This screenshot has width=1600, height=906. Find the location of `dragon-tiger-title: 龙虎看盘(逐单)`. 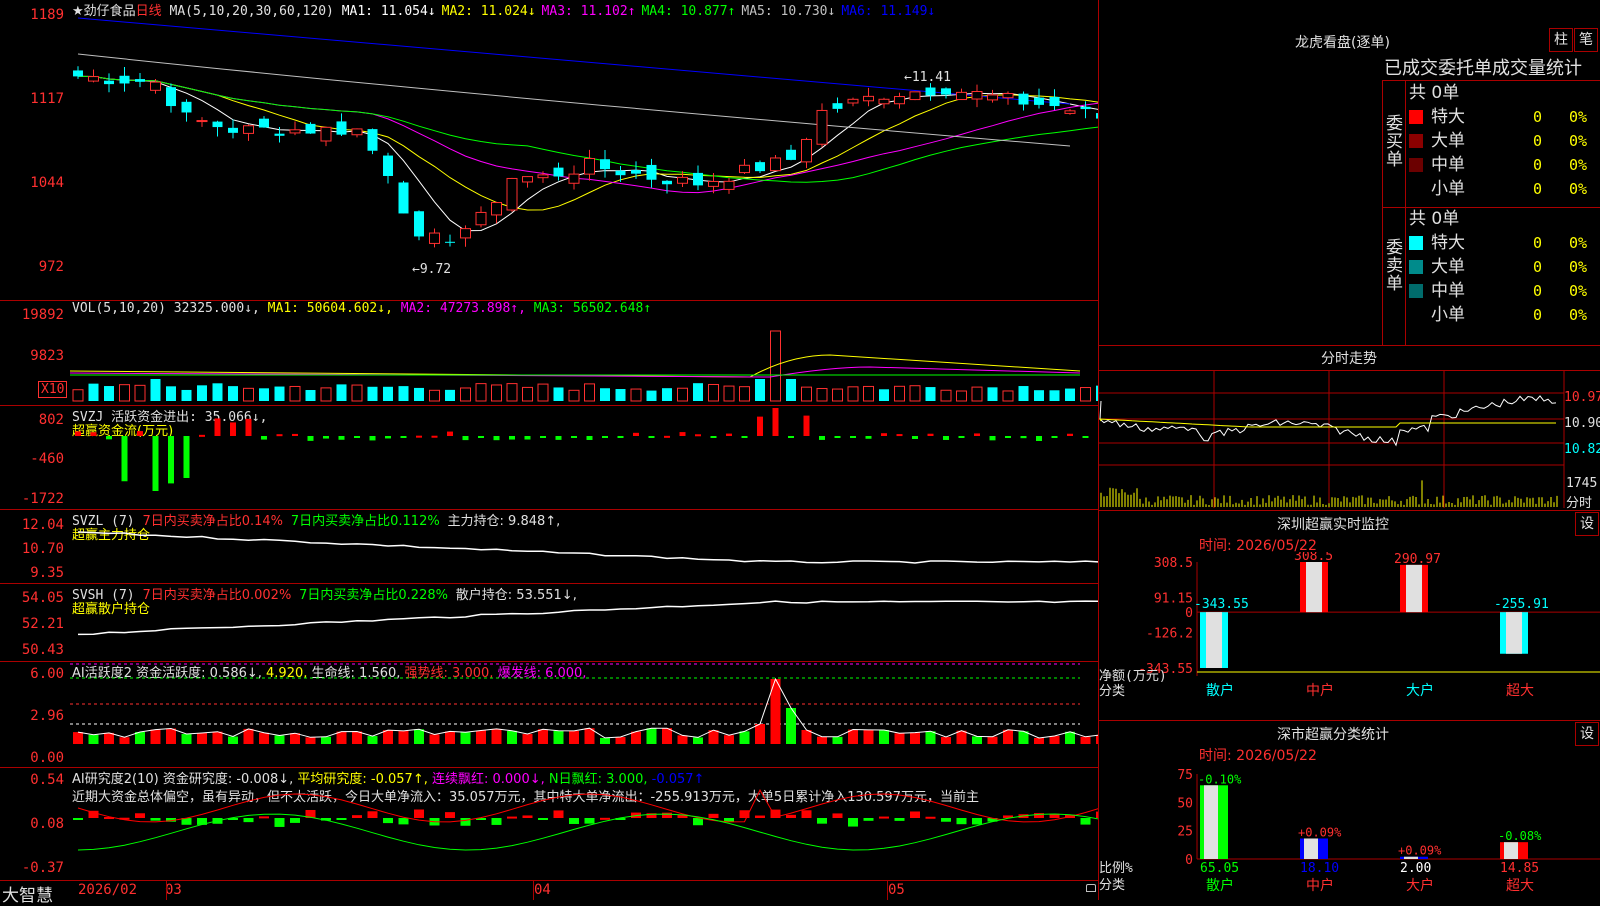

dragon-tiger-title: 龙虎看盘(逐单) is located at coordinates (1342, 43).